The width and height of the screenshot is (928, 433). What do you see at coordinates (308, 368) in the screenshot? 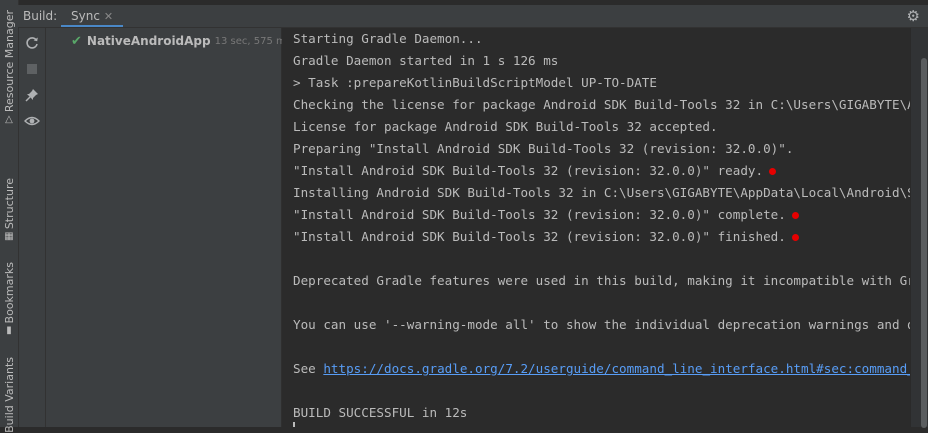
I see `console-line-text: See` at bounding box center [308, 368].